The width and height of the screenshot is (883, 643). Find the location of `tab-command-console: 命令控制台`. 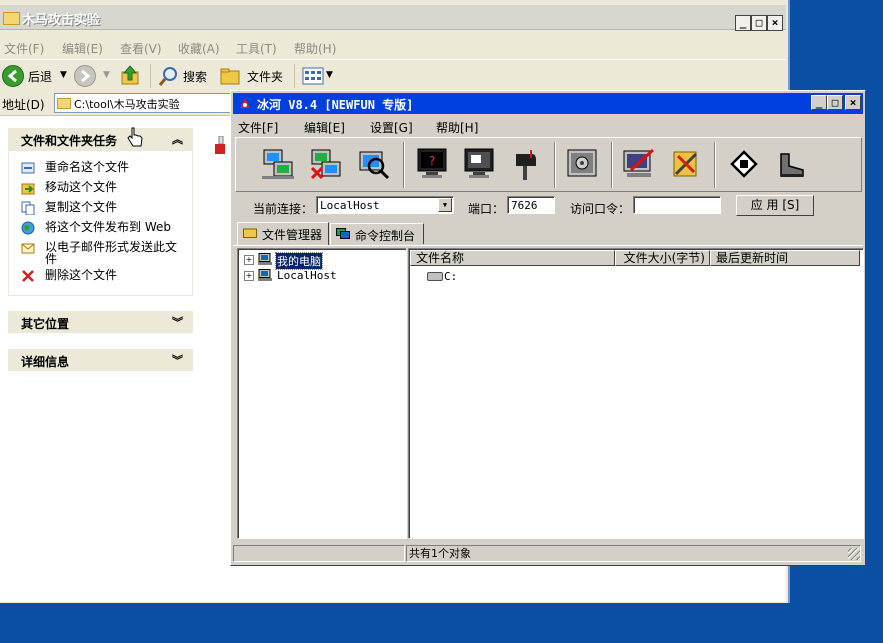

tab-command-console: 命令控制台 is located at coordinates (377, 233).